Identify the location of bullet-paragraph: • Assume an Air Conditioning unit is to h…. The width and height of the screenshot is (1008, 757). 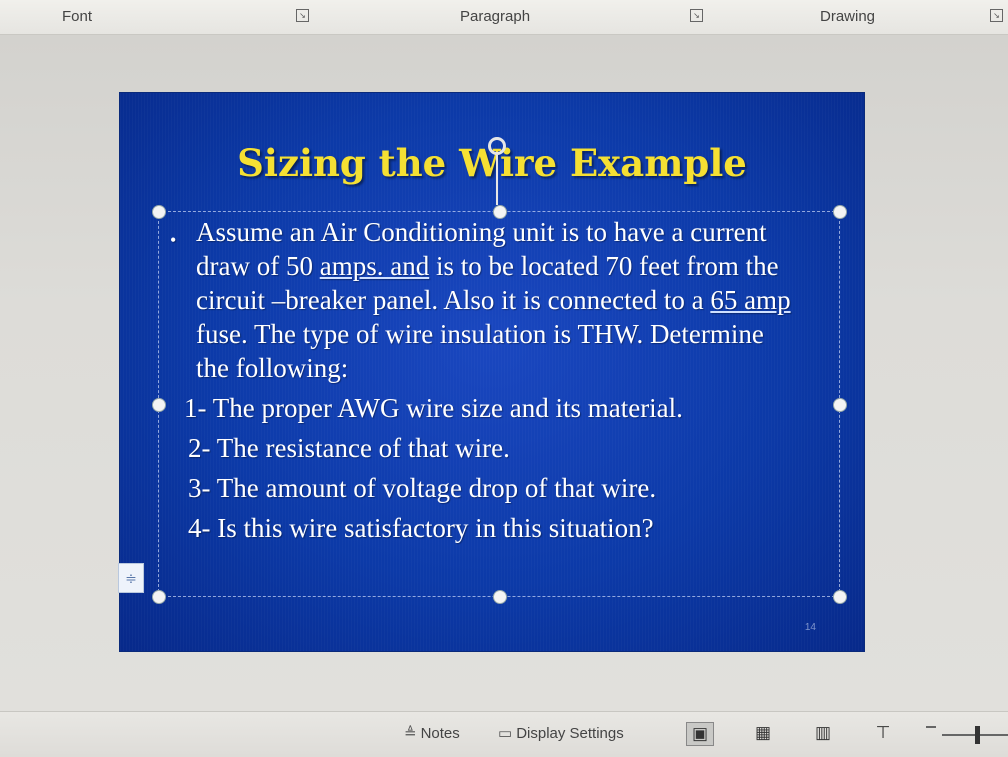
(480, 300).